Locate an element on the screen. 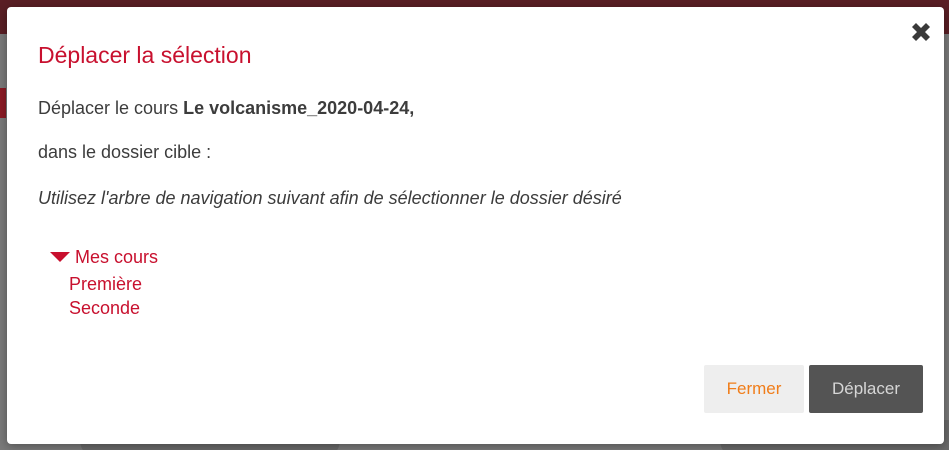  target-folder-label: dans le dossier cible : is located at coordinates (125, 152).